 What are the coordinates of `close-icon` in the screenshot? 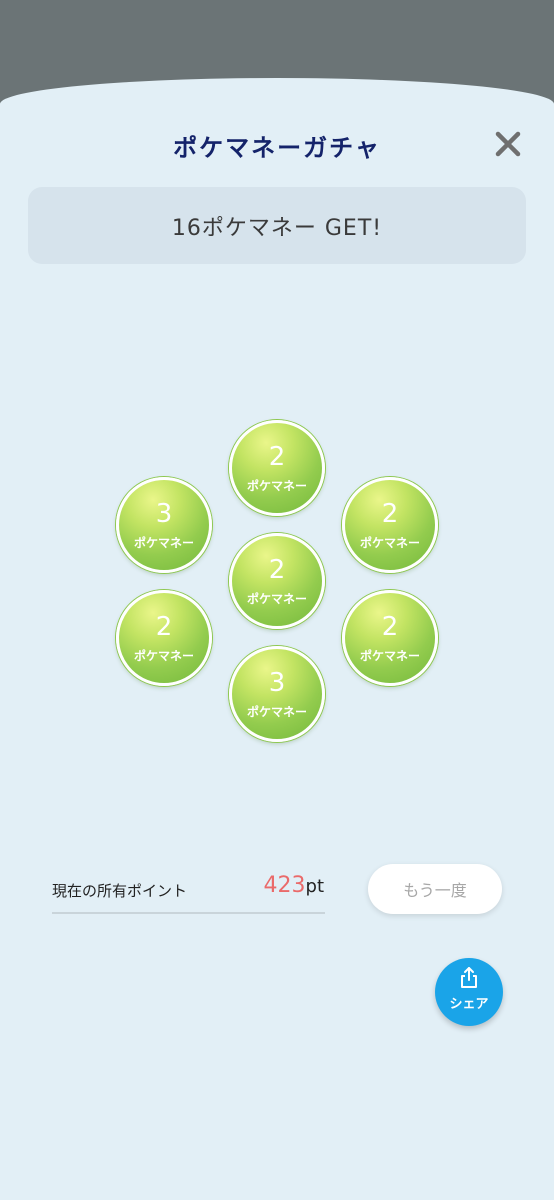 It's located at (508, 144).